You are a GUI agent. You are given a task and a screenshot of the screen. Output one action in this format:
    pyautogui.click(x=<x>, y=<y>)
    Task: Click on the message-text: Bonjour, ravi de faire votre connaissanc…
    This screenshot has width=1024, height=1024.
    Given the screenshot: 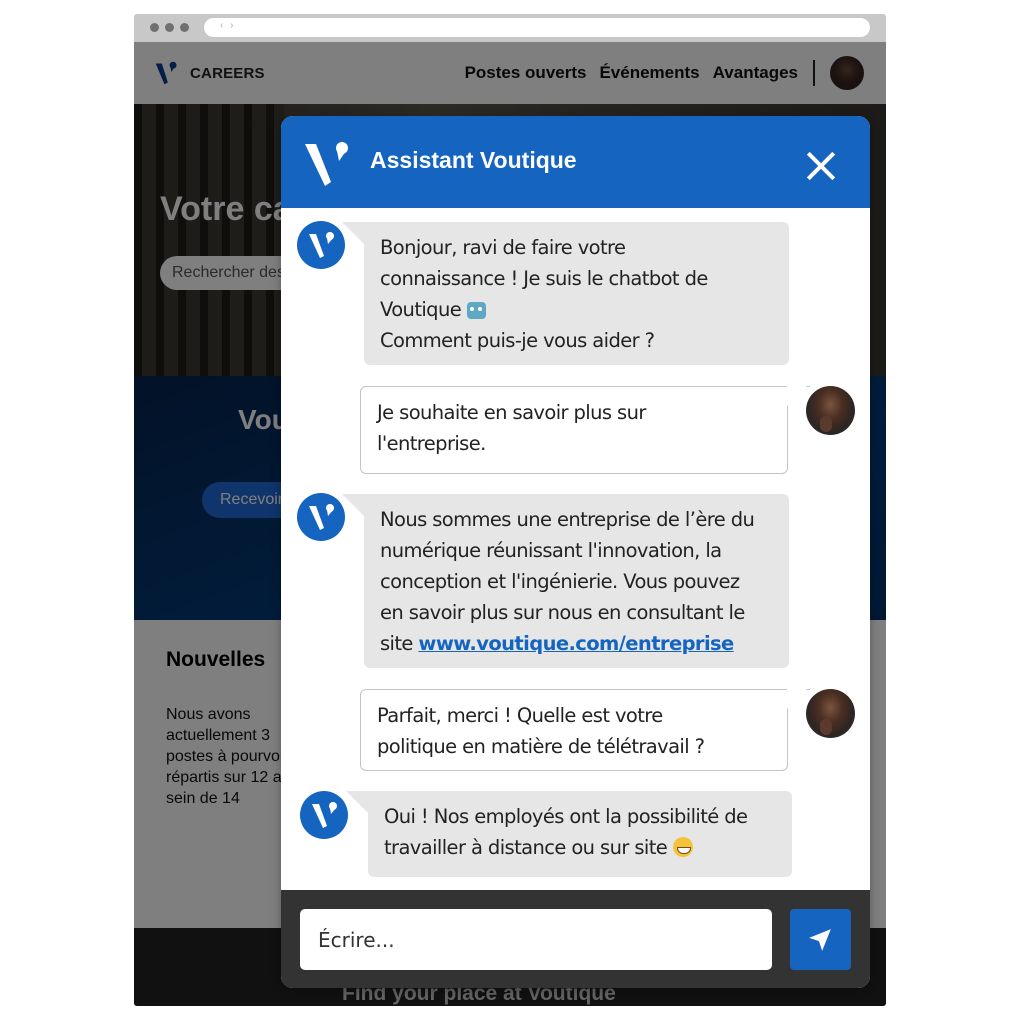 What is the action you would take?
    pyautogui.click(x=544, y=278)
    